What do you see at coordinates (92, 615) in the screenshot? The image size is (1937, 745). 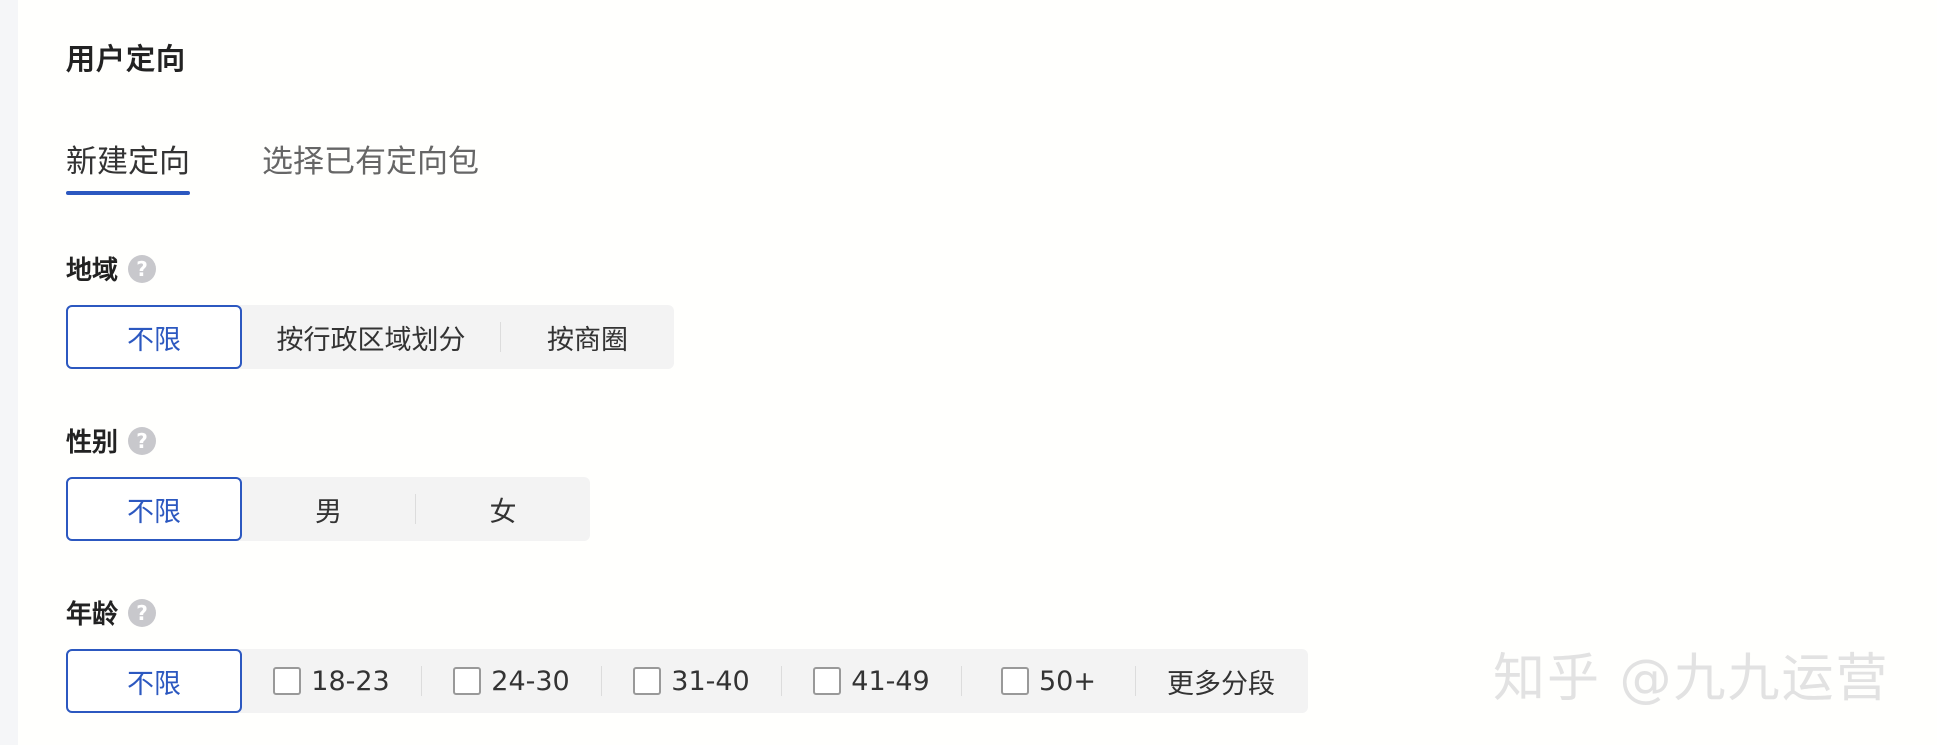 I see `age-label: 年龄` at bounding box center [92, 615].